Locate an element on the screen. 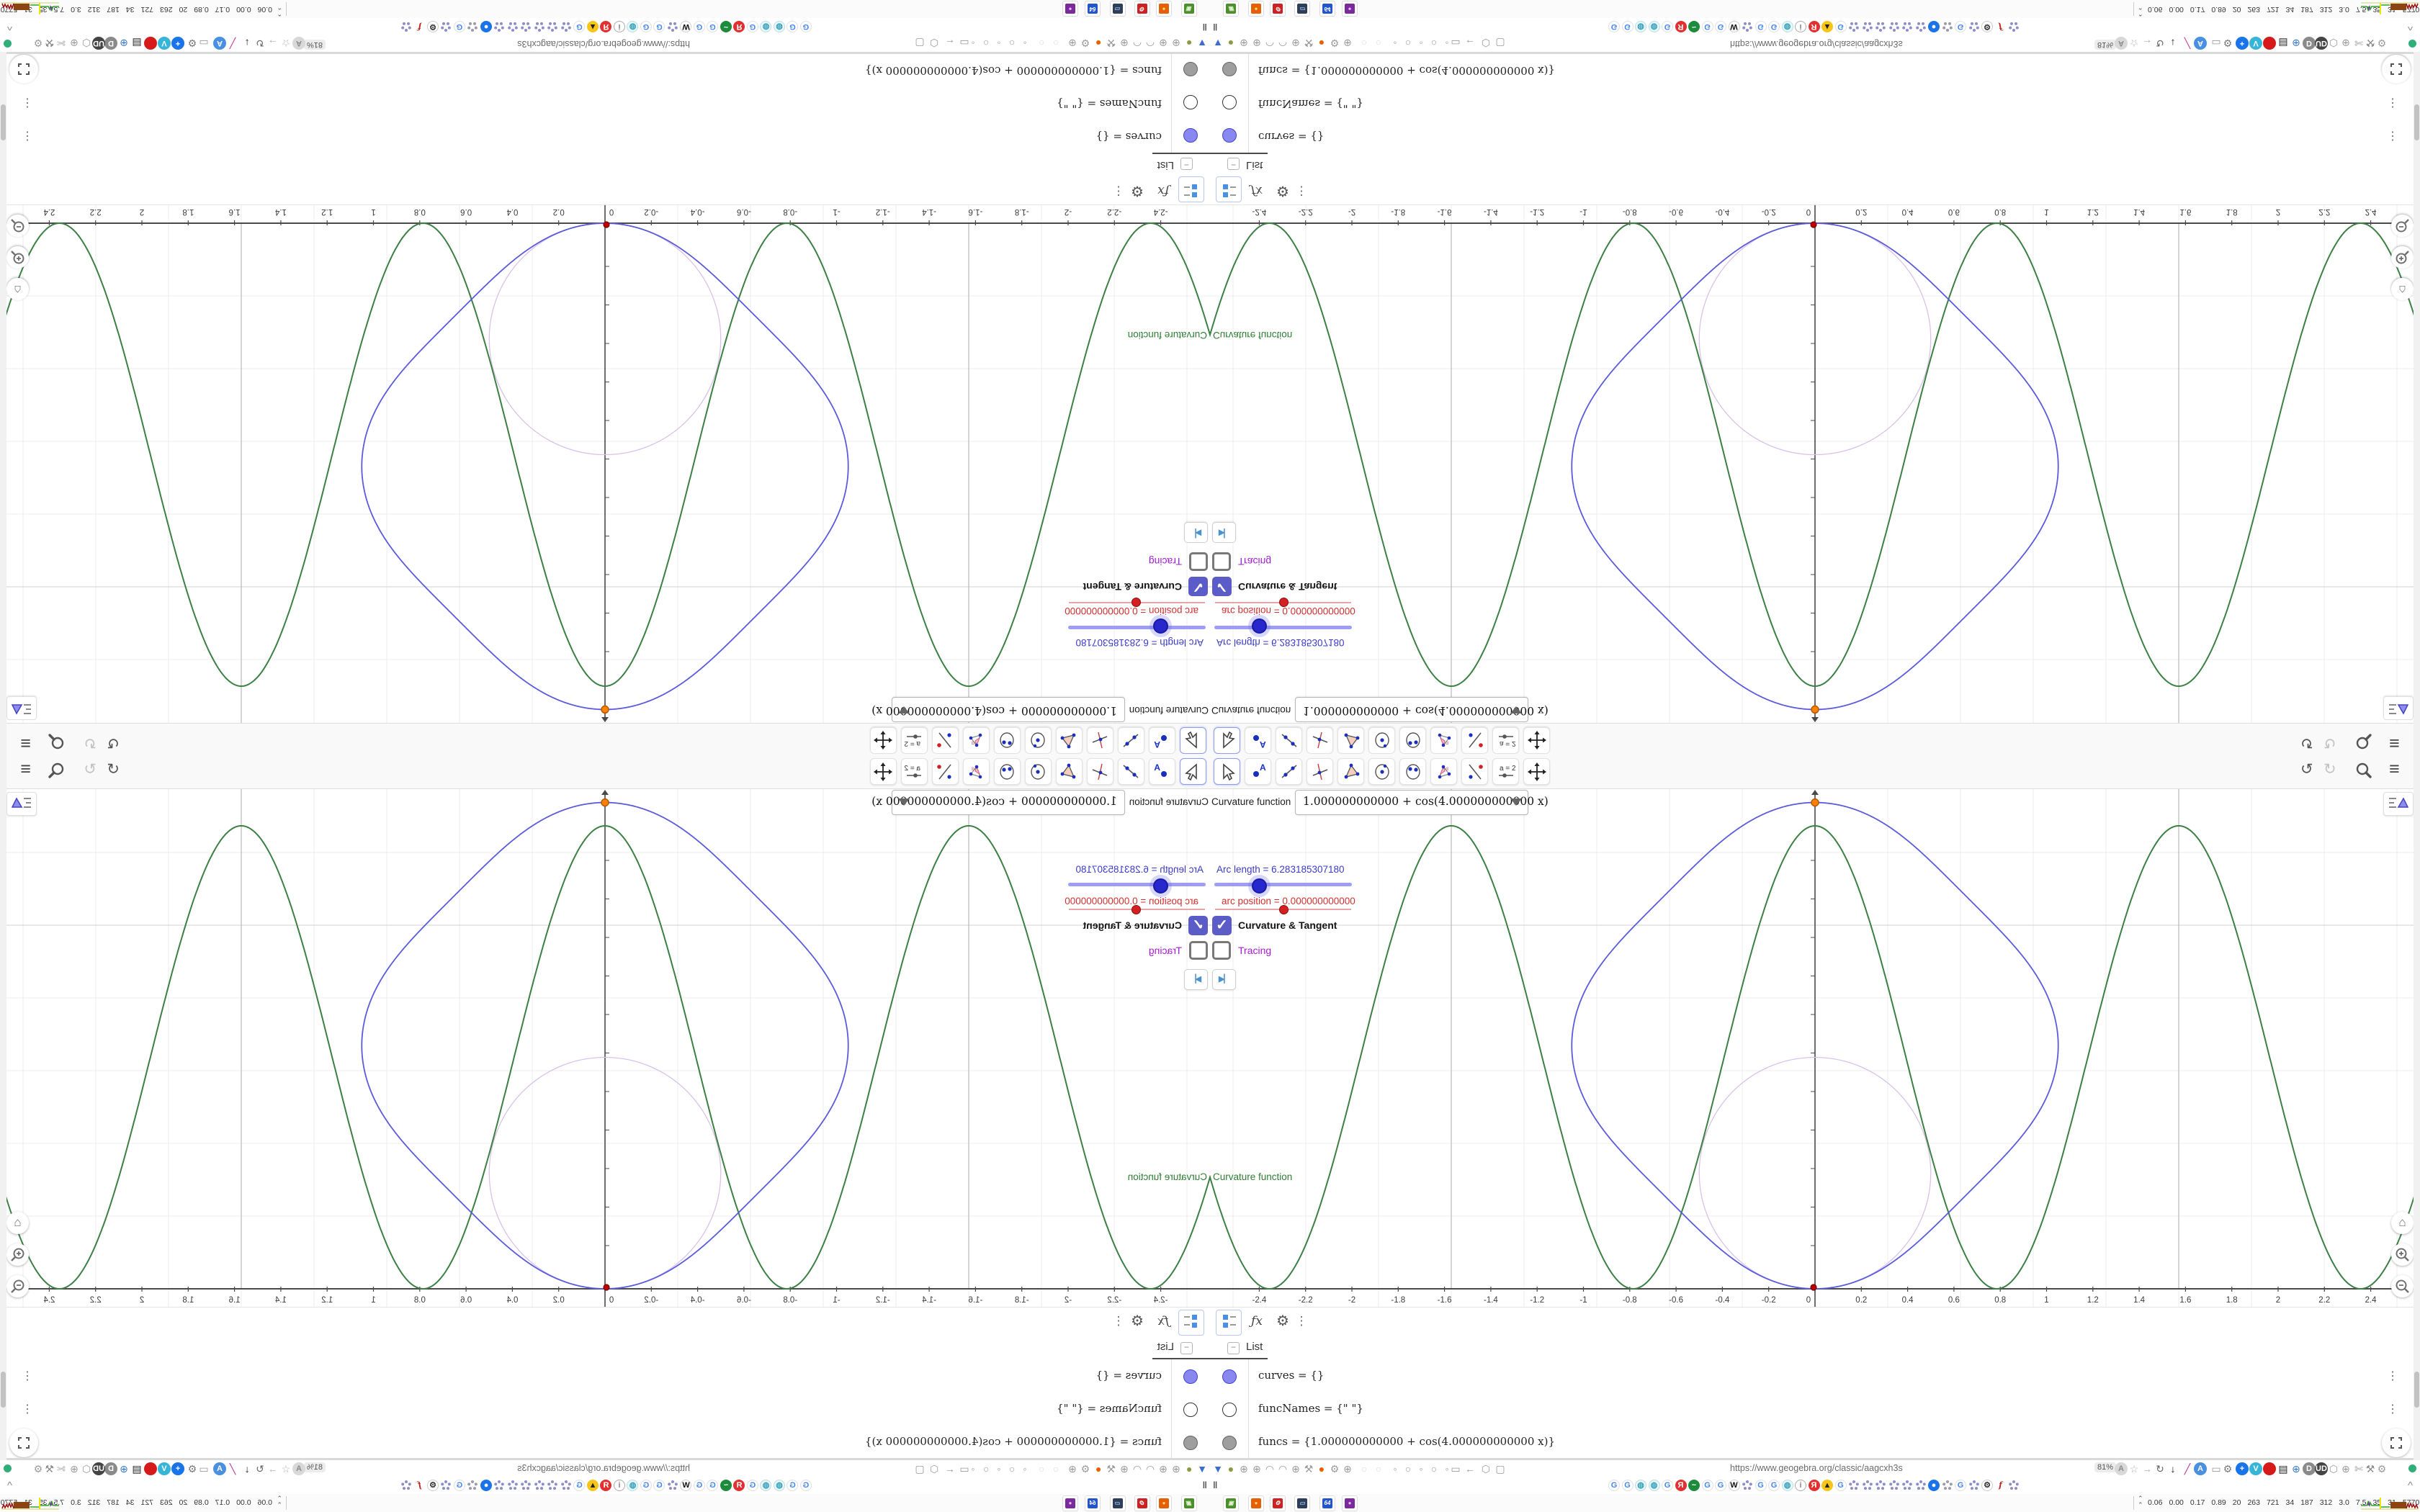  circle-icon: ○ is located at coordinates (986, 43).